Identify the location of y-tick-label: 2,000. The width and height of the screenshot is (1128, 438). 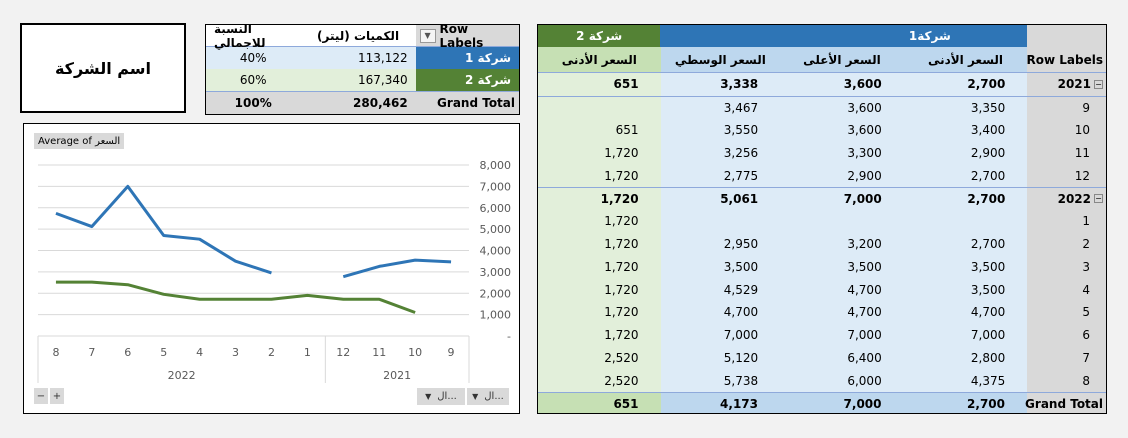
(496, 293).